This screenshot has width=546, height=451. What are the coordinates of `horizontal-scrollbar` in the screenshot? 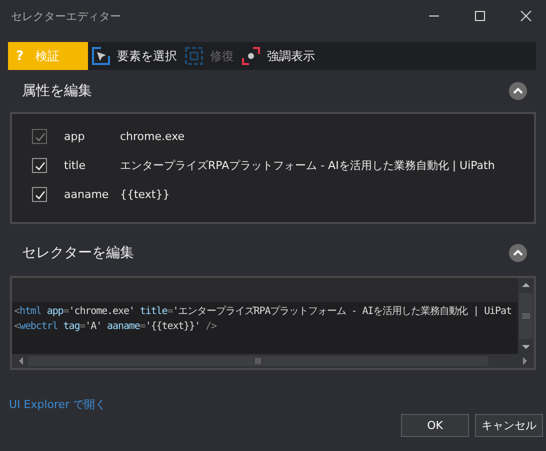 It's located at (273, 361).